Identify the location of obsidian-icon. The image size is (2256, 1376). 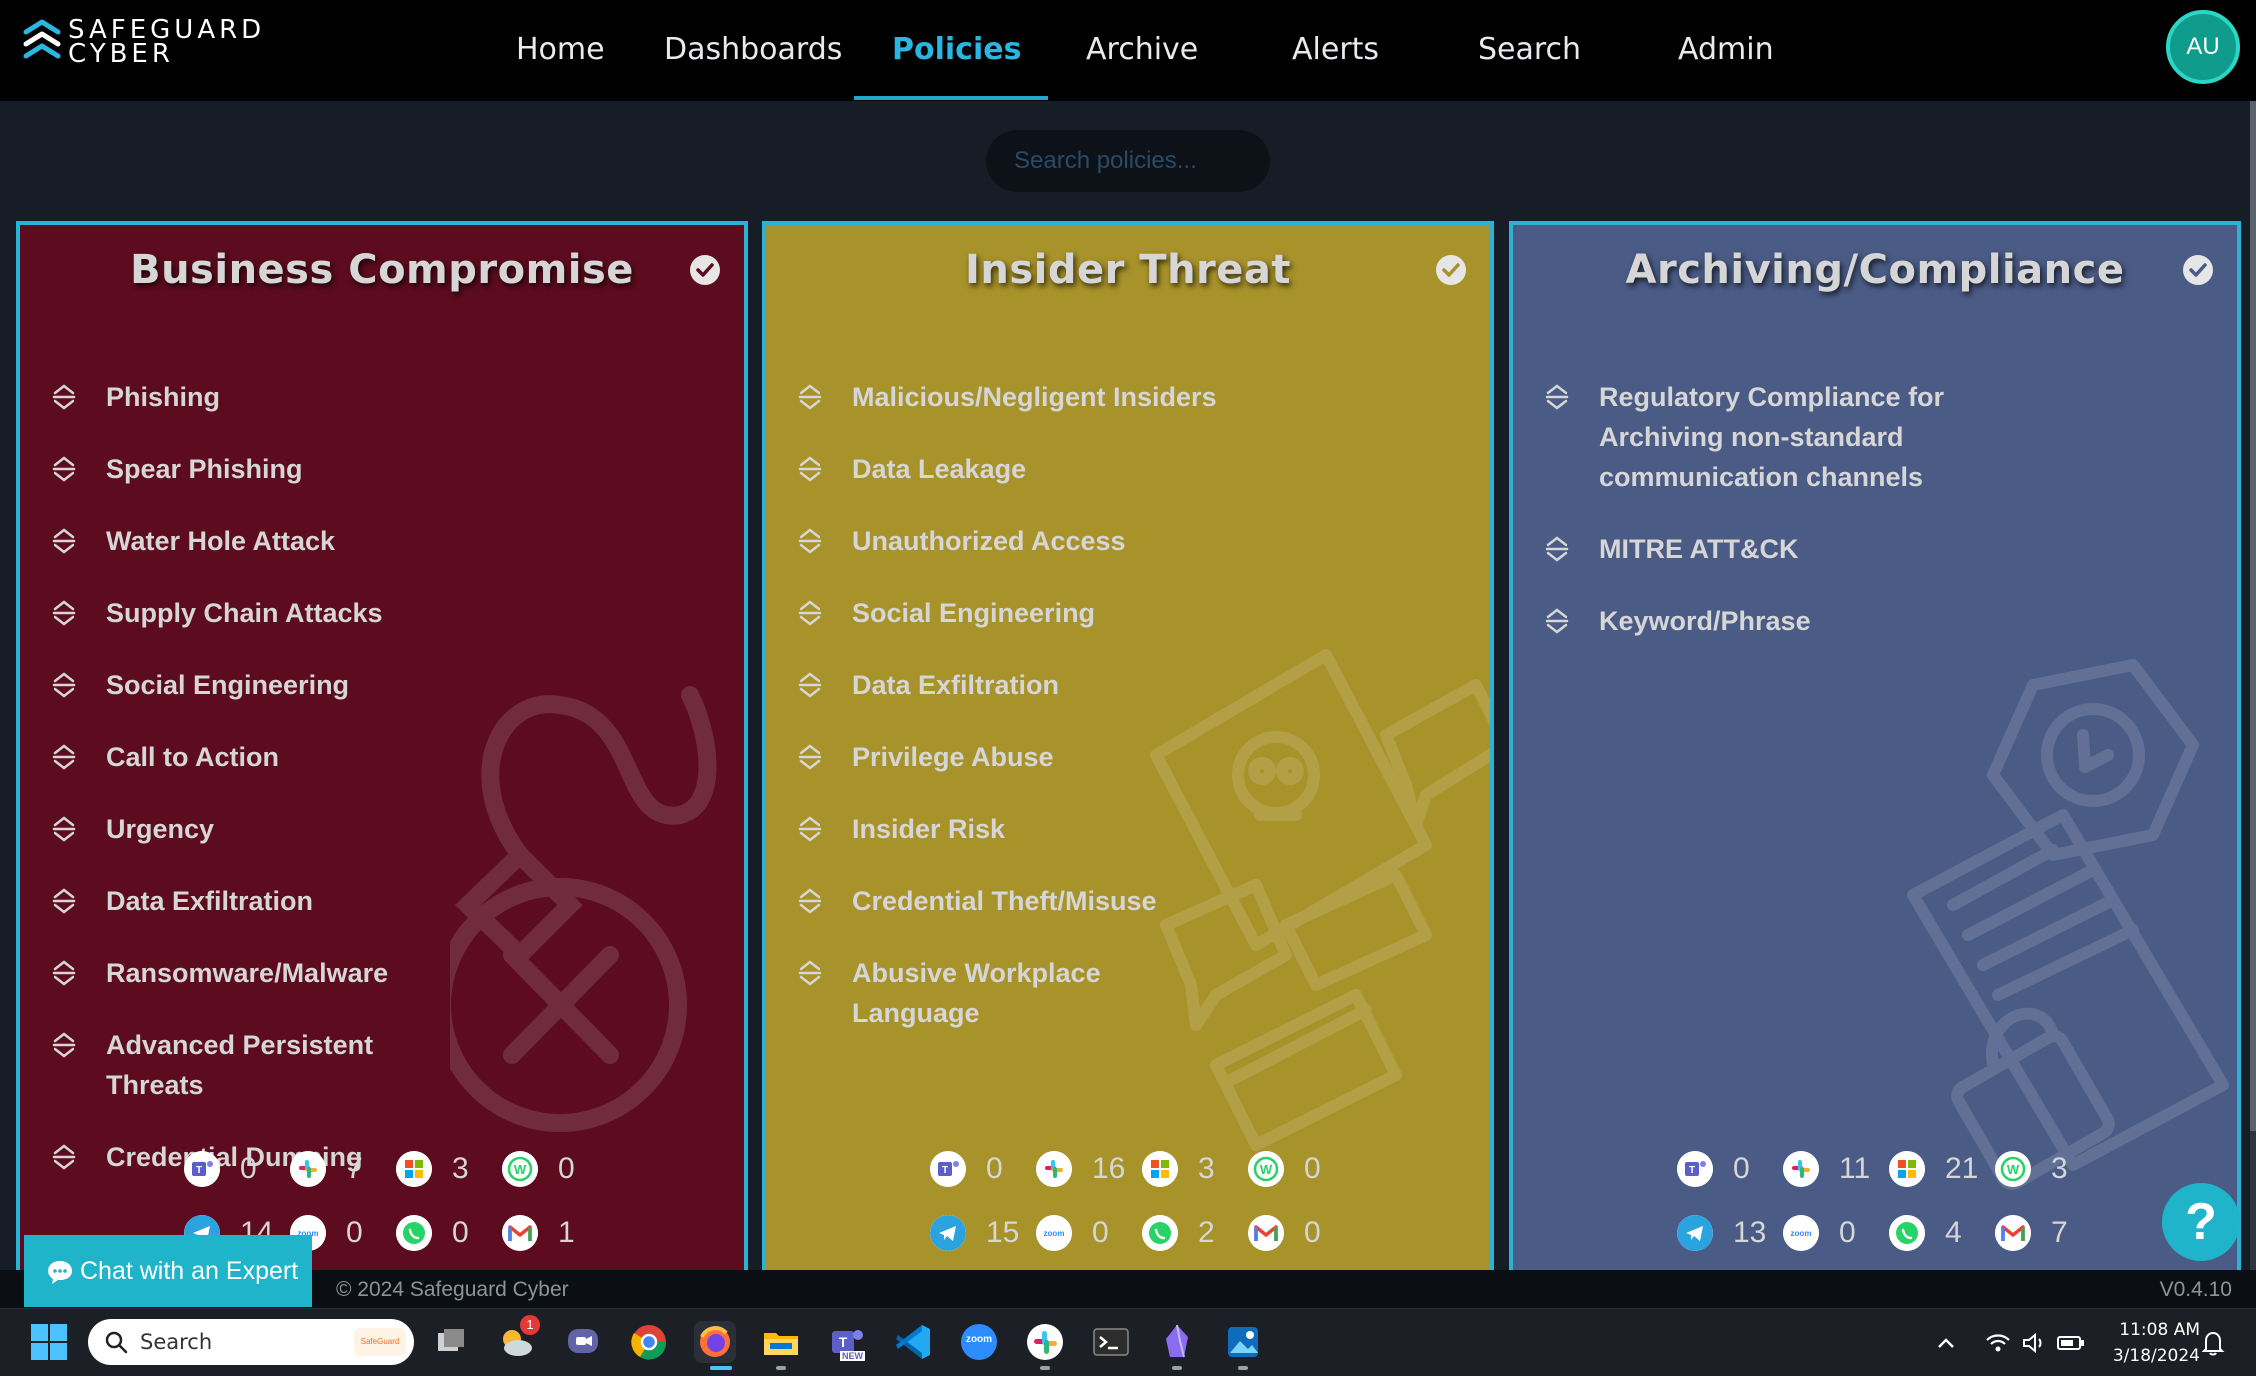
(1177, 1342).